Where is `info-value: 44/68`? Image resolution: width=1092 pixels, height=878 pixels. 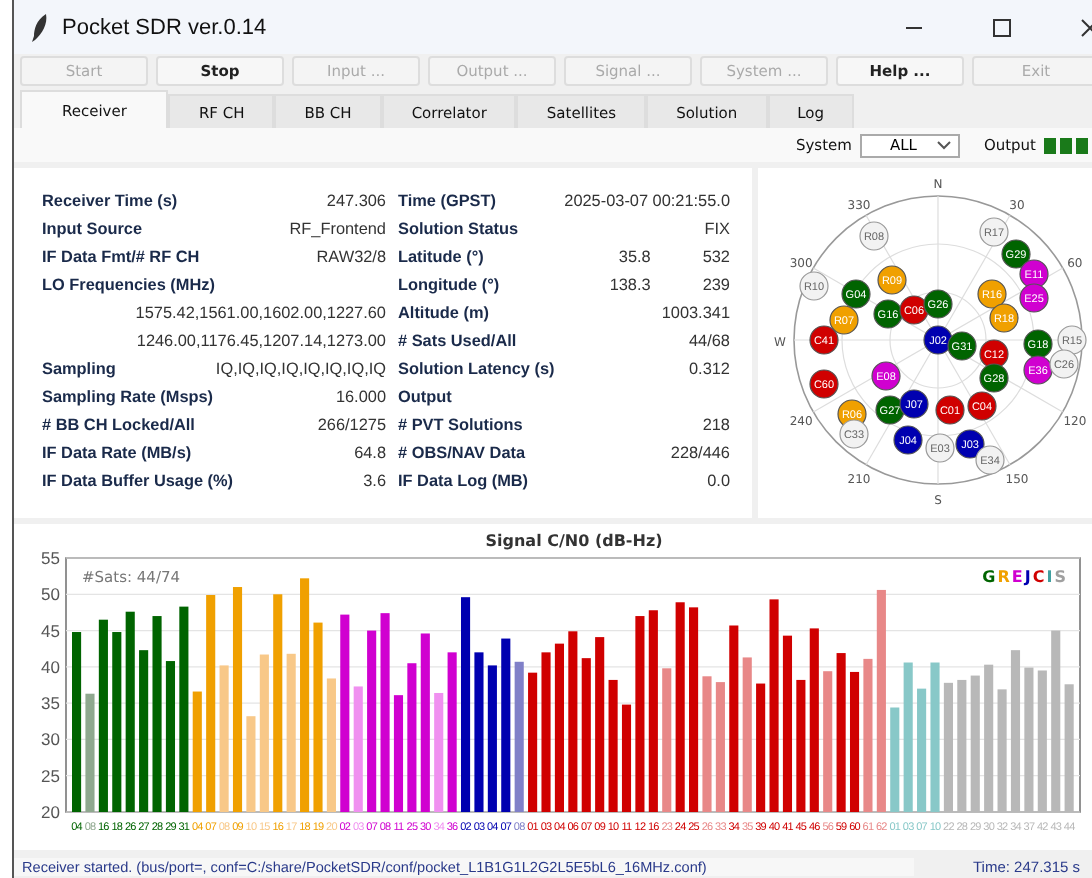 info-value: 44/68 is located at coordinates (709, 340).